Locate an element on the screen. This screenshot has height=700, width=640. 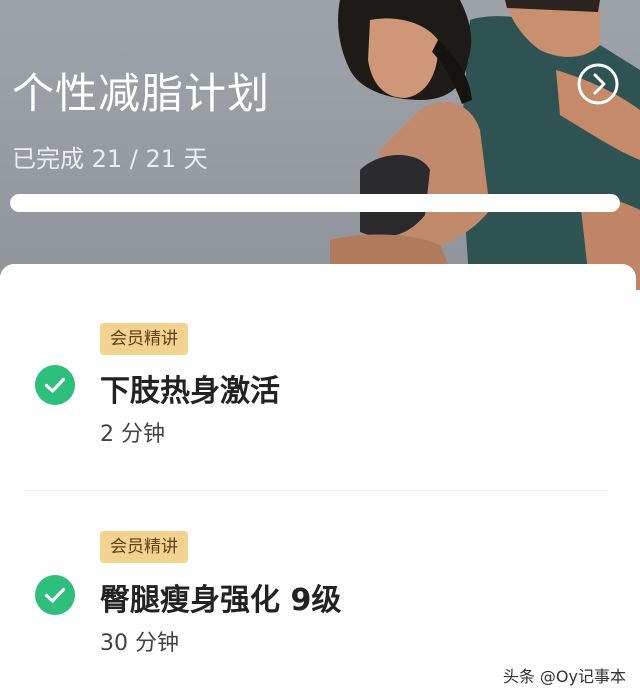
watermark-text: 头条 @Oy记事本 is located at coordinates (564, 676).